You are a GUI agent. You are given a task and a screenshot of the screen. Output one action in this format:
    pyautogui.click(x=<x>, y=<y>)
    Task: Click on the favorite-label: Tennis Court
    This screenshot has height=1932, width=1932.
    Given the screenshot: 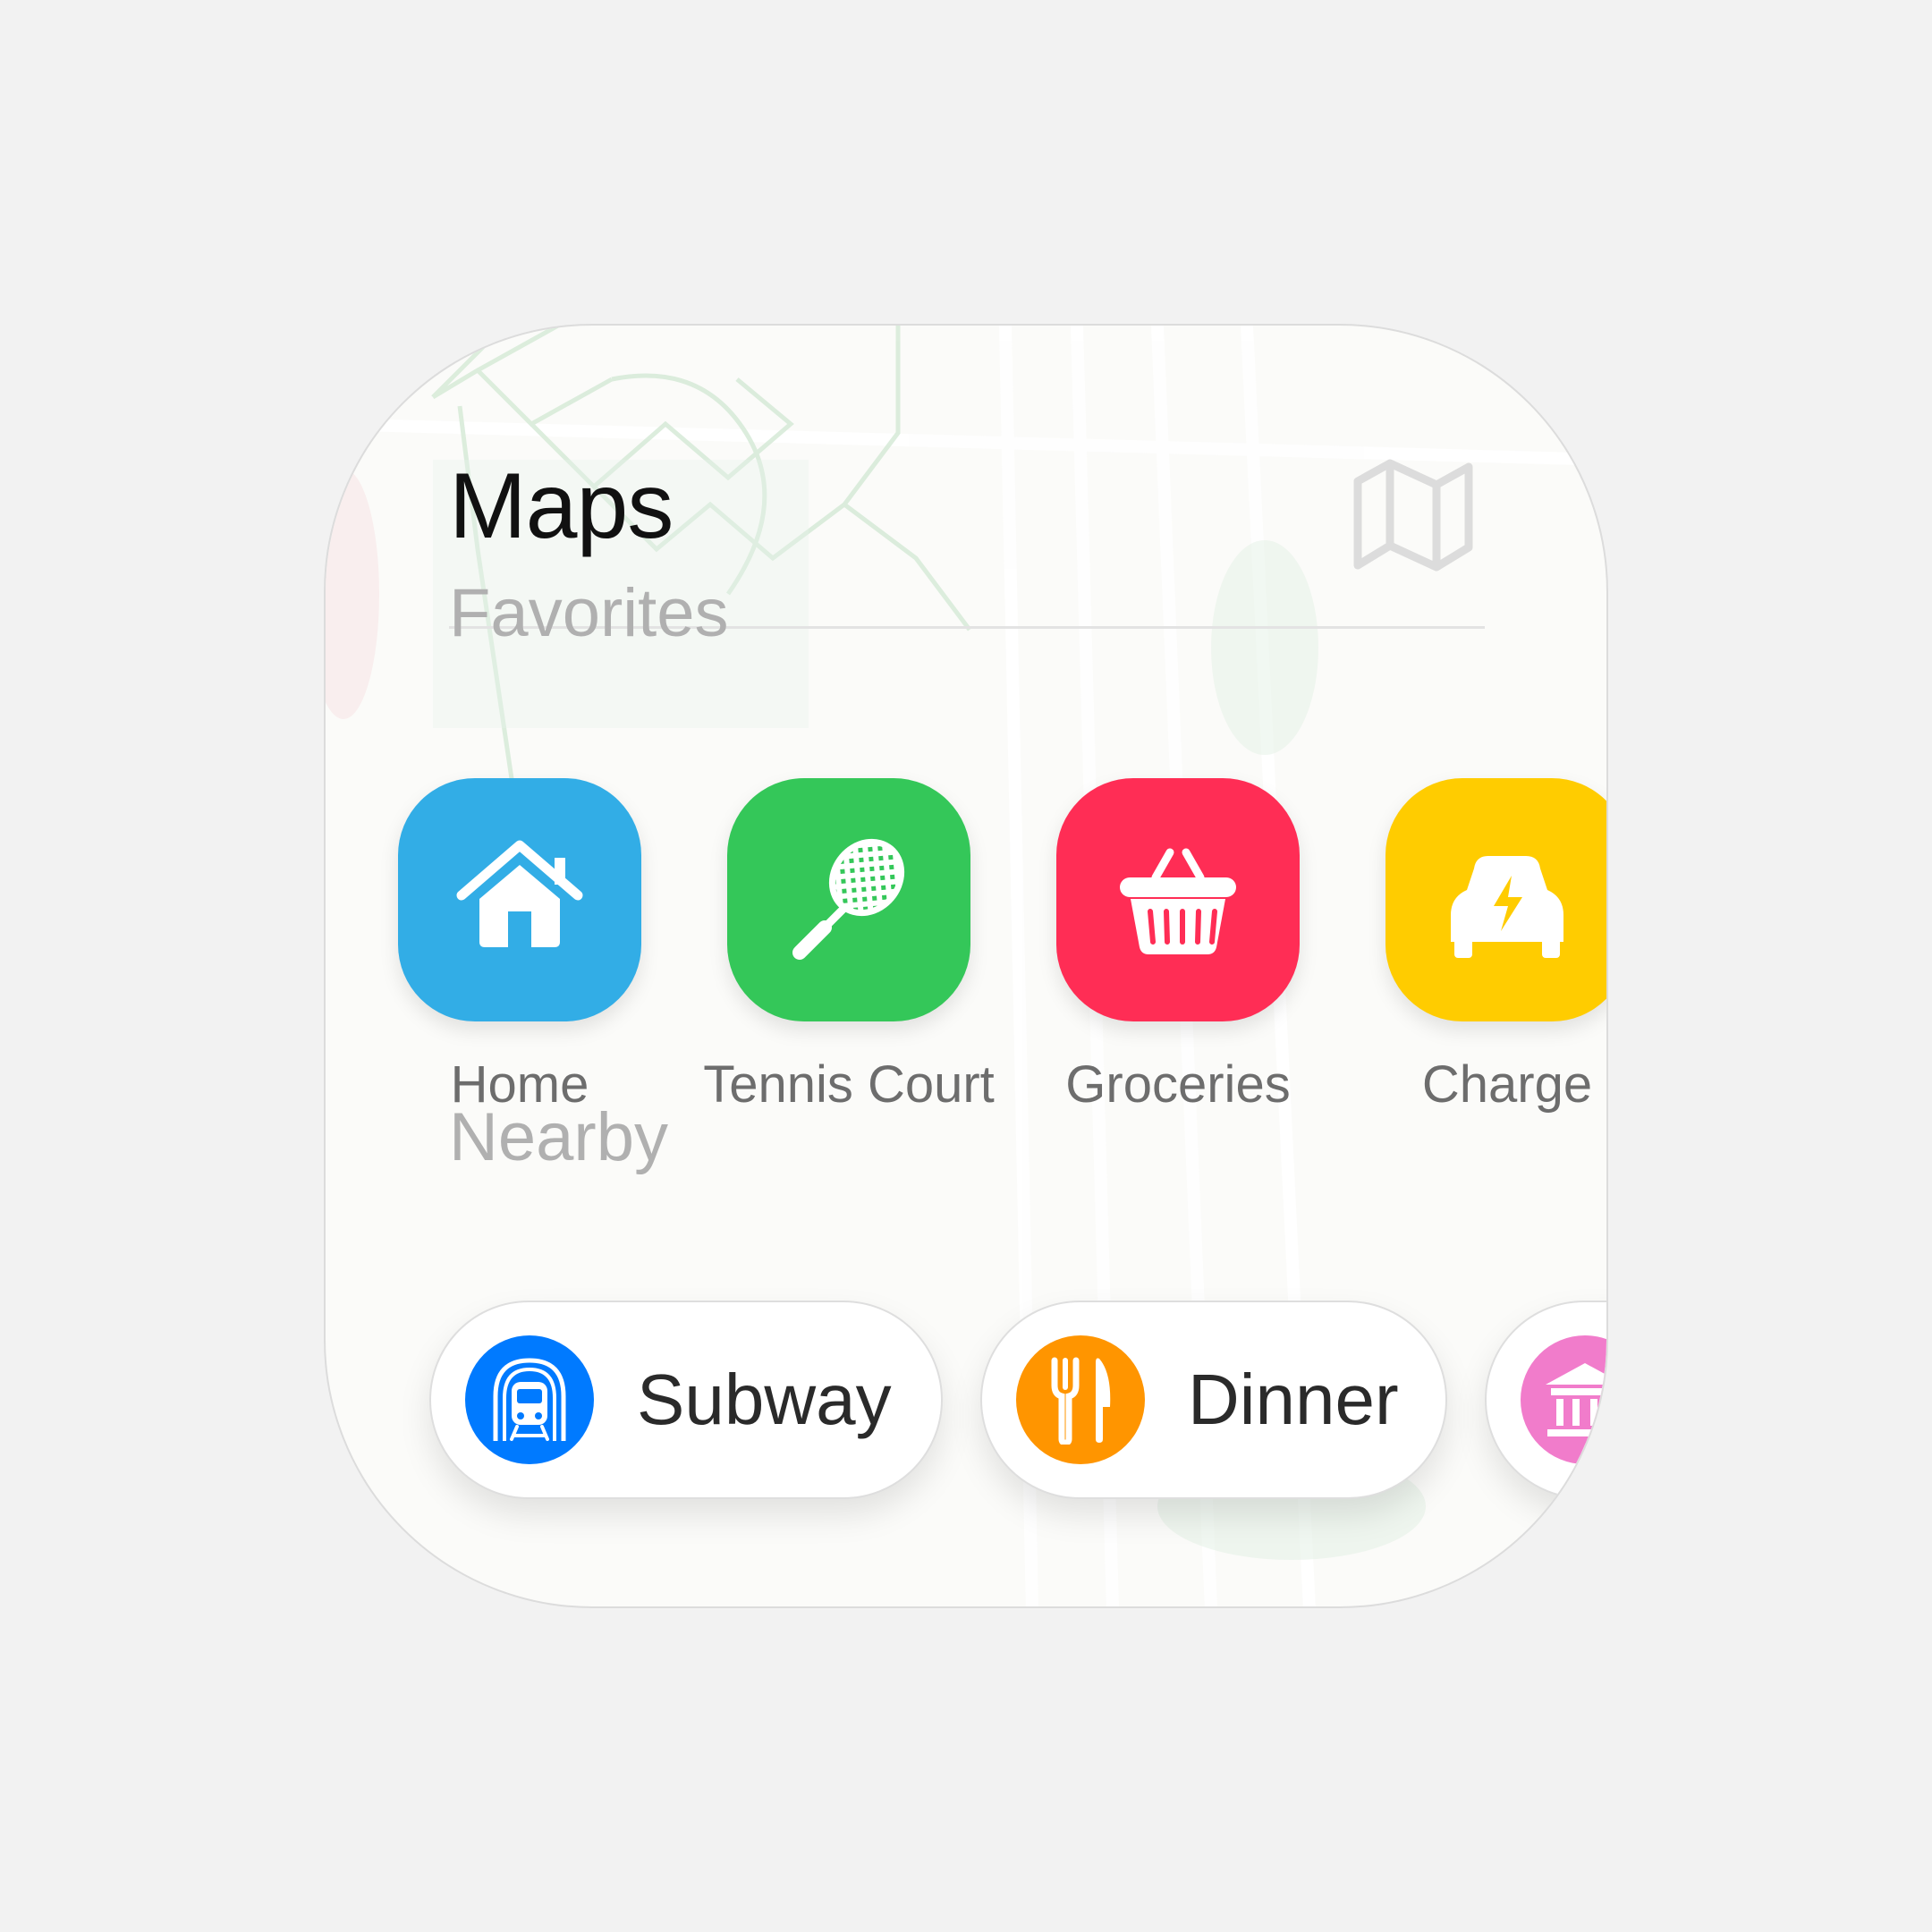 What is the action you would take?
    pyautogui.click(x=849, y=1084)
    